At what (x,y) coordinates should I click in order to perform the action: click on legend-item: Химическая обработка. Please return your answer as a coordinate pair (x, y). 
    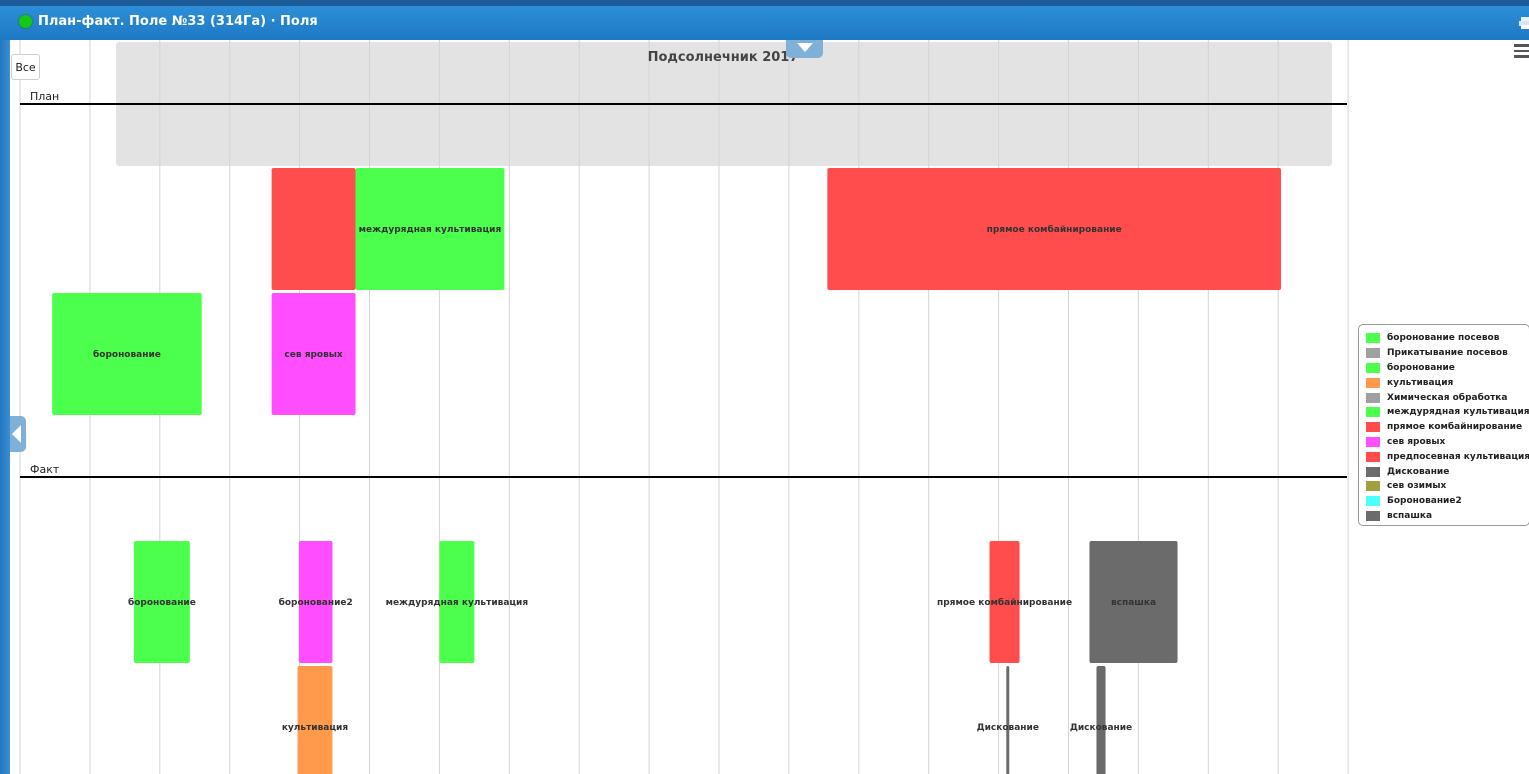
    Looking at the image, I should click on (1447, 397).